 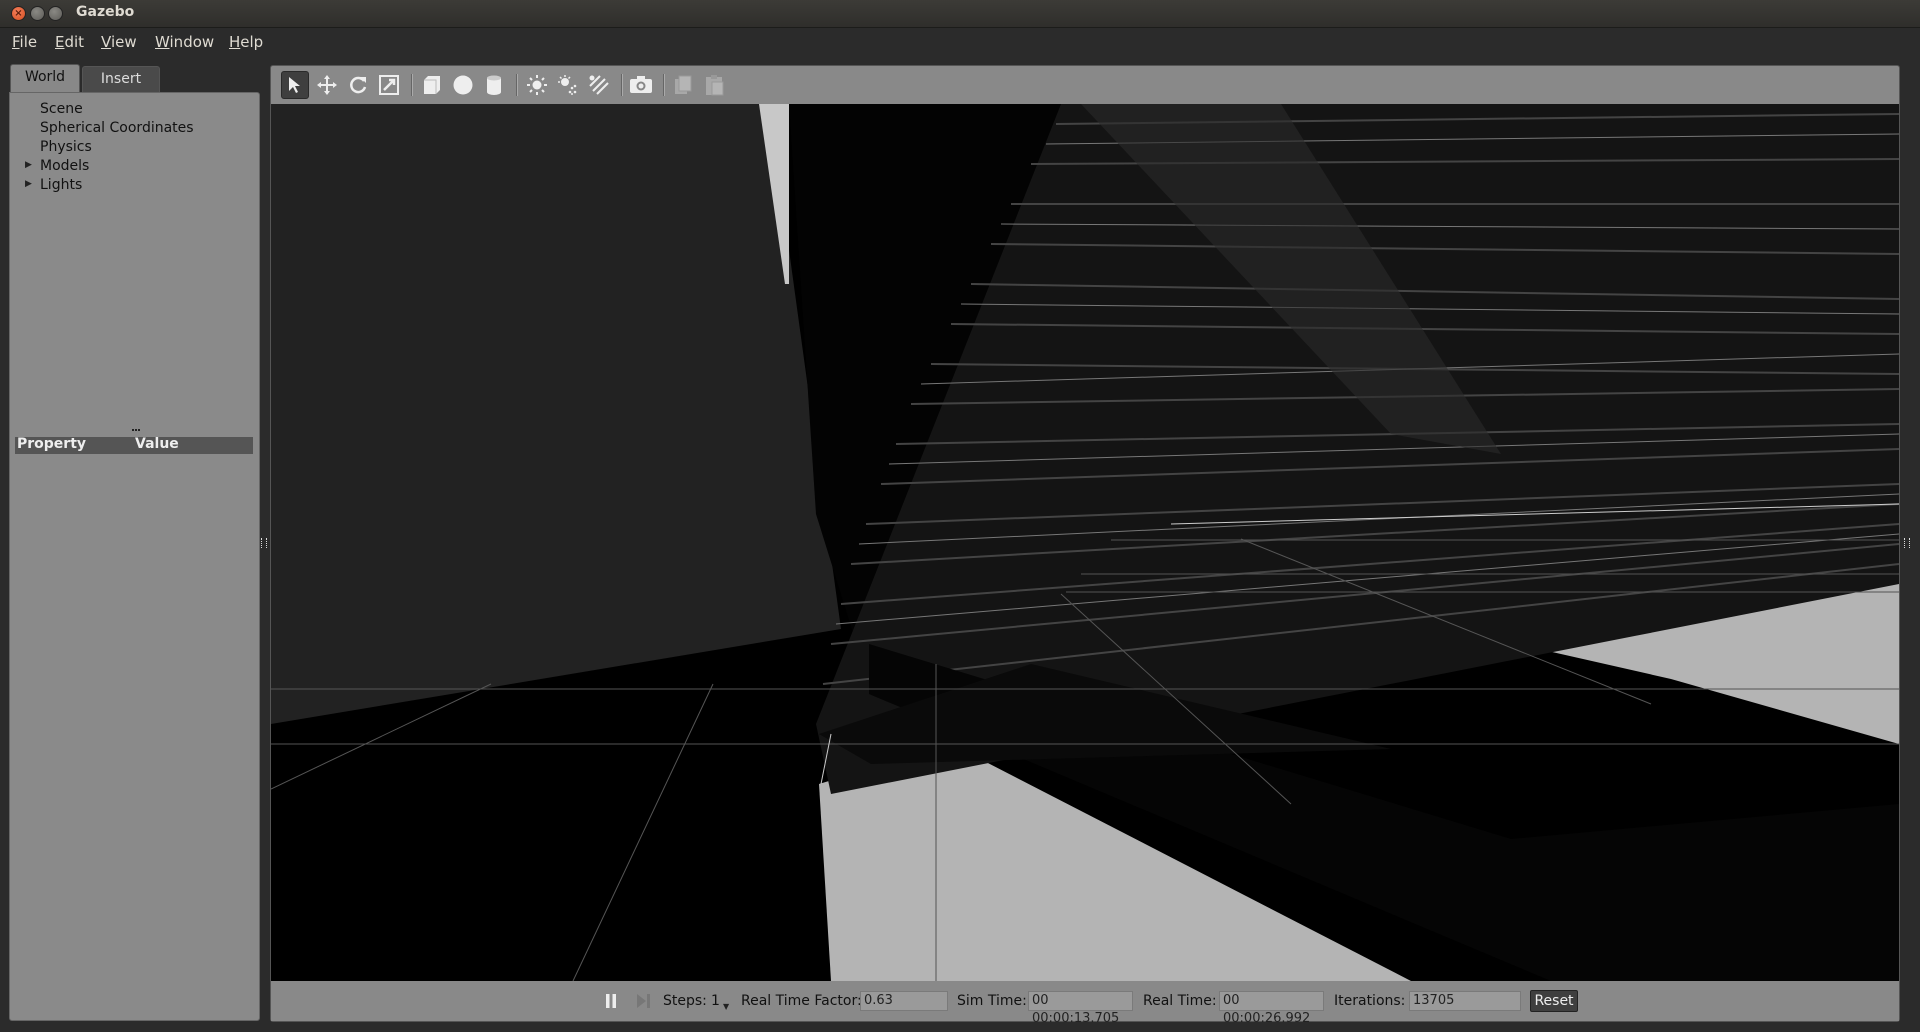 What do you see at coordinates (960, 42) in the screenshot?
I see `menu-bar: File Edit View Window Help` at bounding box center [960, 42].